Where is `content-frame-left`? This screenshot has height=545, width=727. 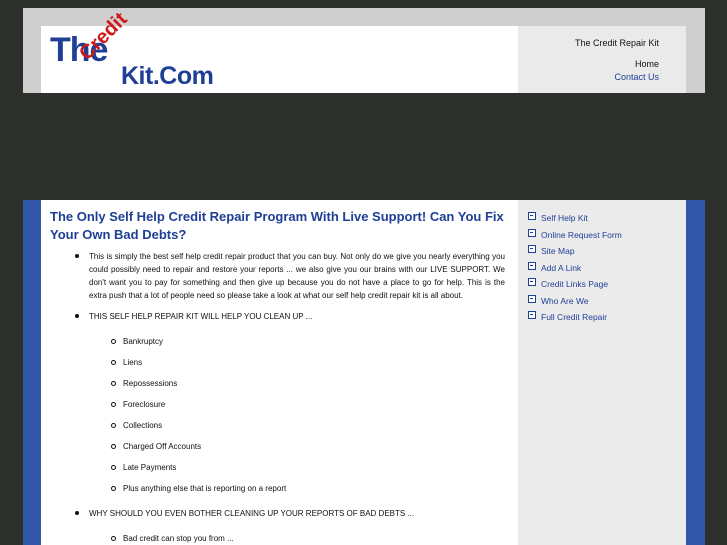 content-frame-left is located at coordinates (32, 372).